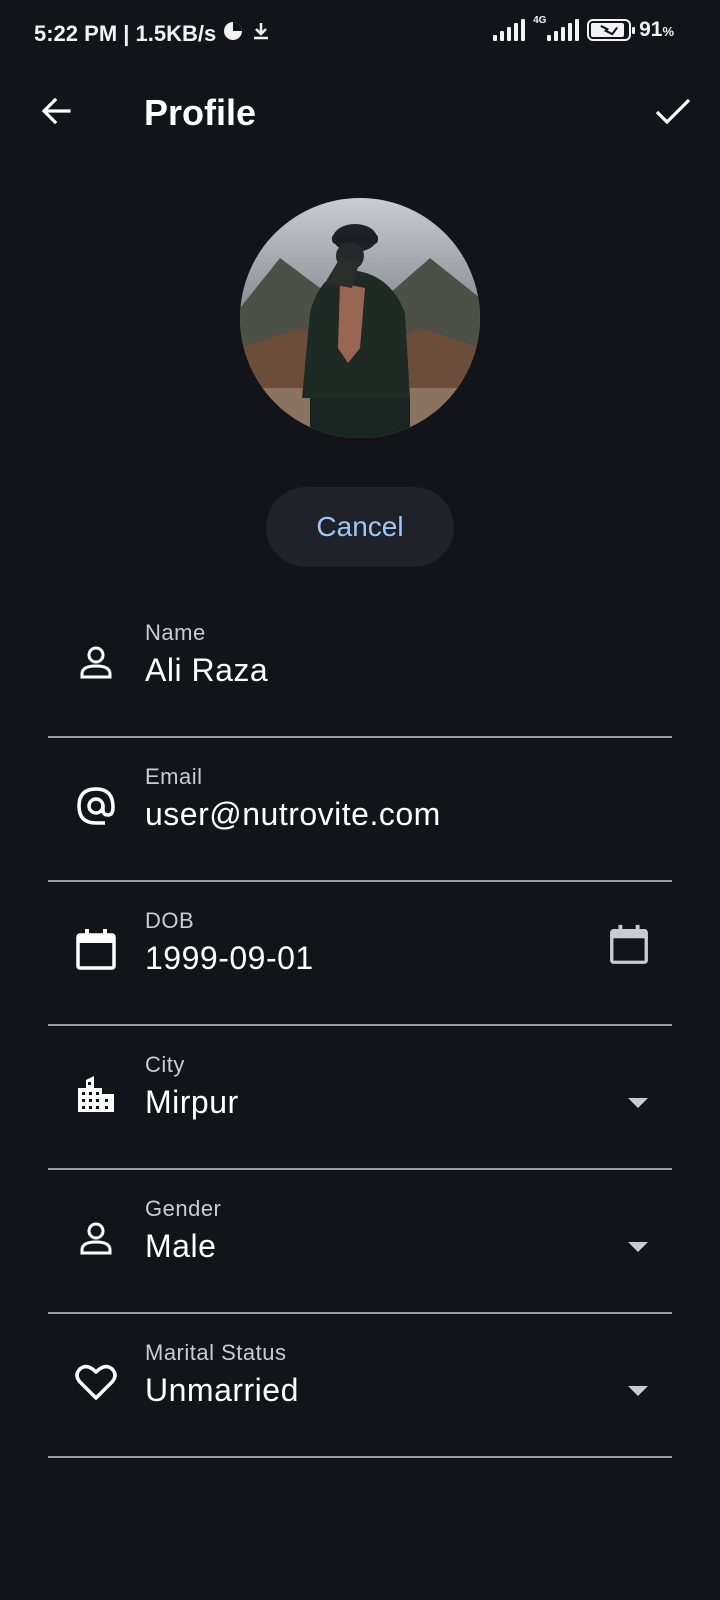 This screenshot has height=1600, width=720. Describe the element at coordinates (360, 113) in the screenshot. I see `app-bar: Profile` at that location.